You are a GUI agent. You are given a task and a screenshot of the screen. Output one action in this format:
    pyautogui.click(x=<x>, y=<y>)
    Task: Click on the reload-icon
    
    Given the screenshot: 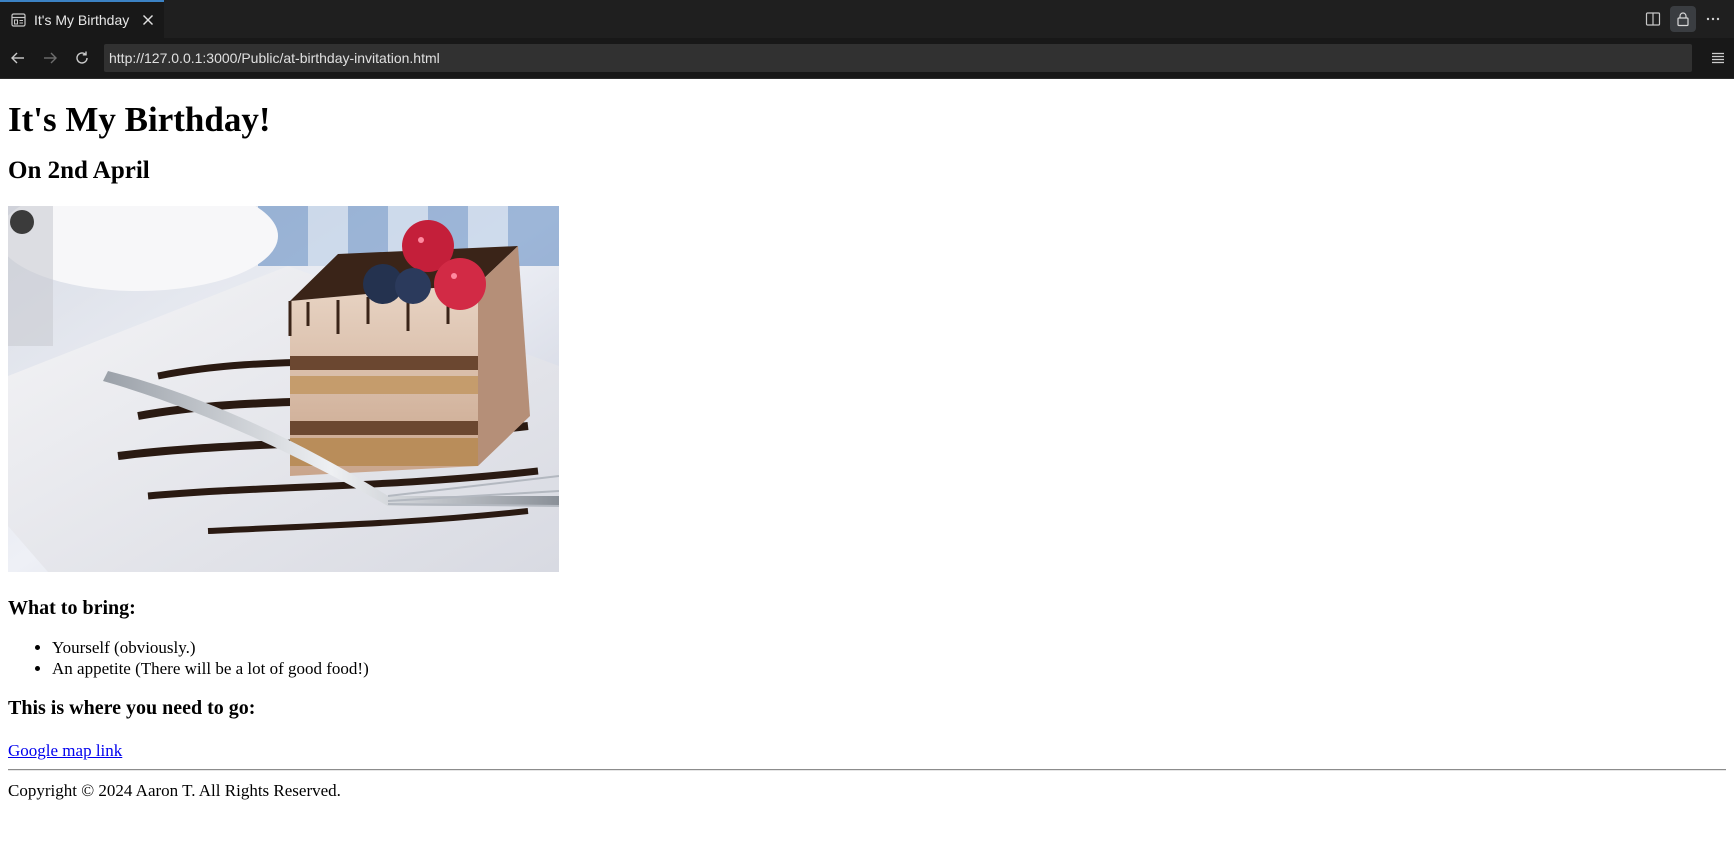 What is the action you would take?
    pyautogui.click(x=82, y=58)
    